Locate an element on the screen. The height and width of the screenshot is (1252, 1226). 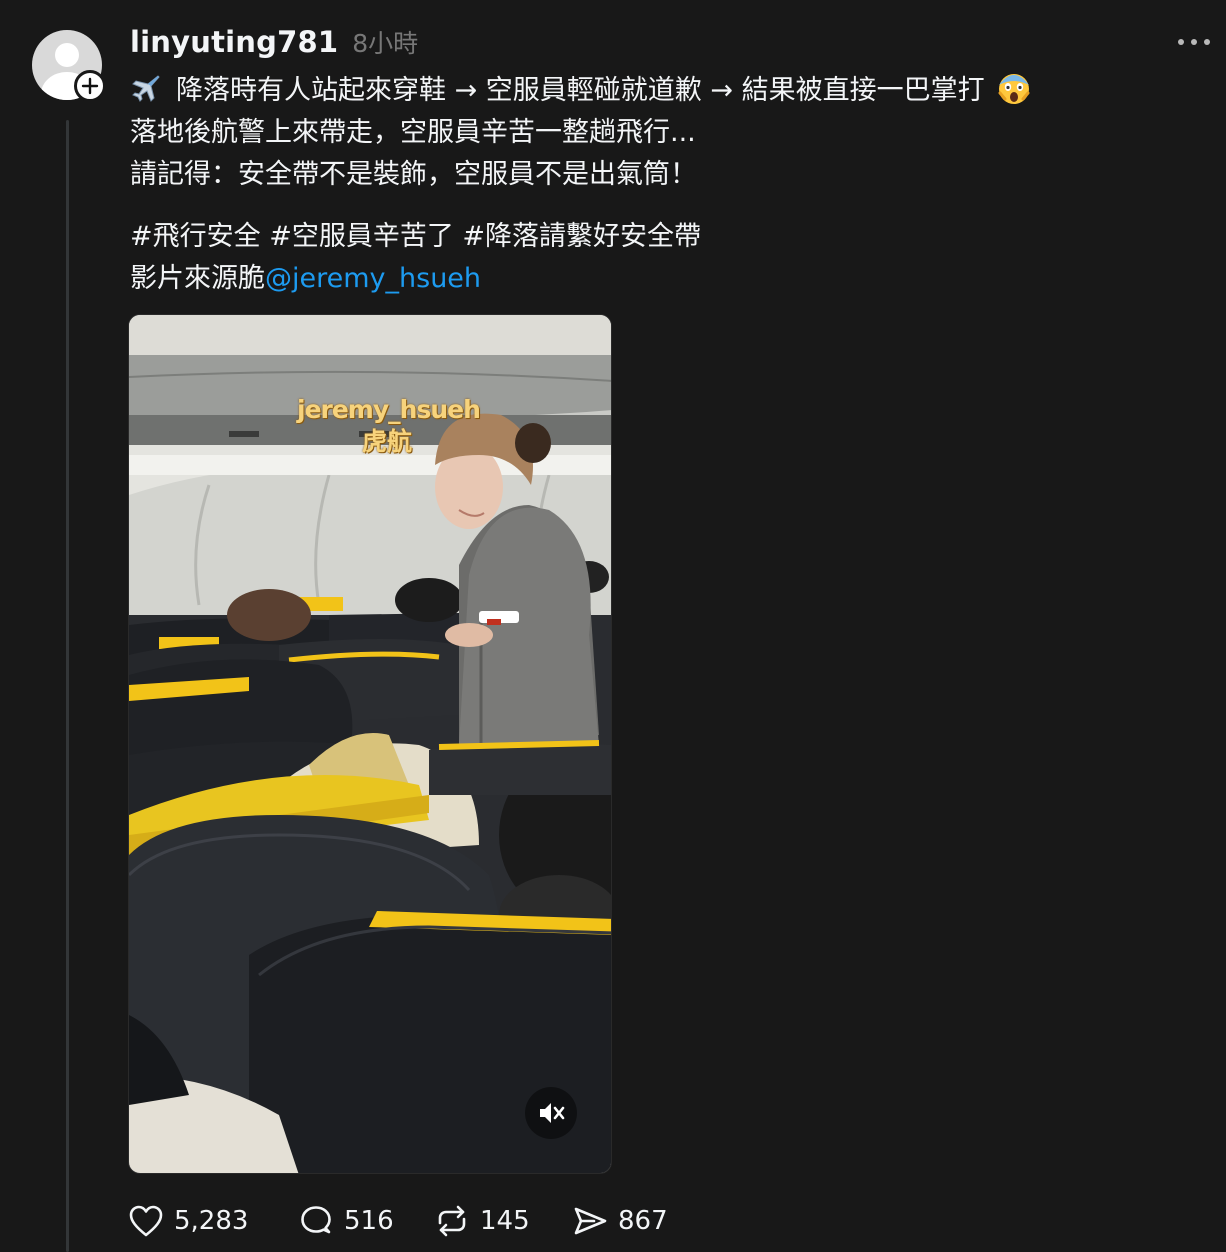
source-prefix: 影片來源脆 is located at coordinates (197, 278).